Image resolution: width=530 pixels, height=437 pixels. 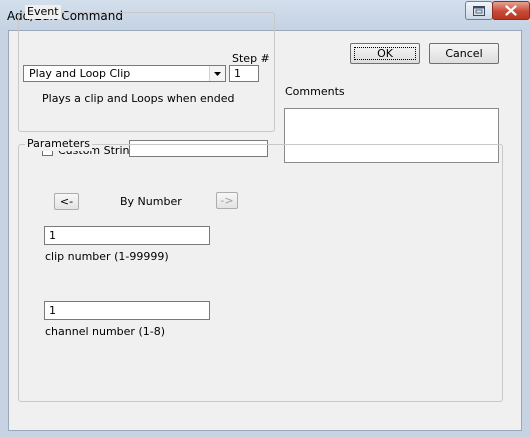 What do you see at coordinates (251, 58) in the screenshot?
I see `step-label: Step #` at bounding box center [251, 58].